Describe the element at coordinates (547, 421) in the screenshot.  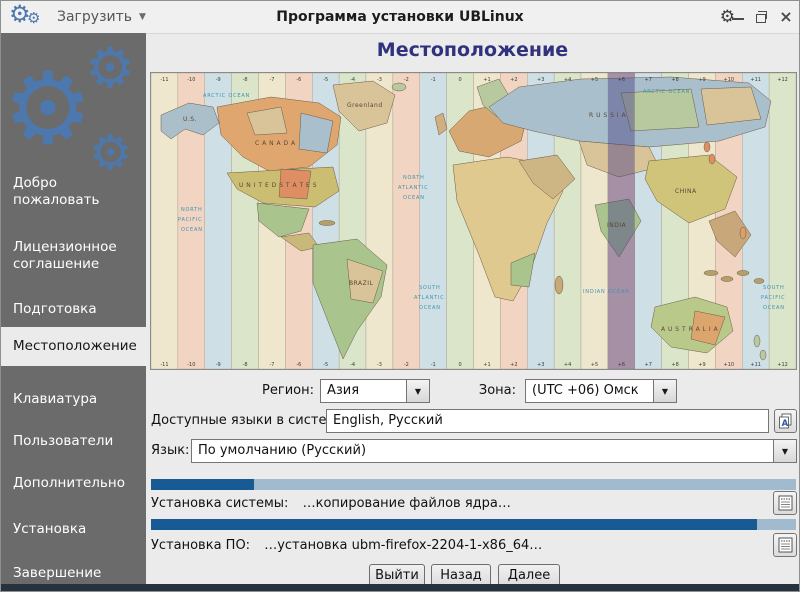
I see `available-languages-input: English, Русский` at that location.